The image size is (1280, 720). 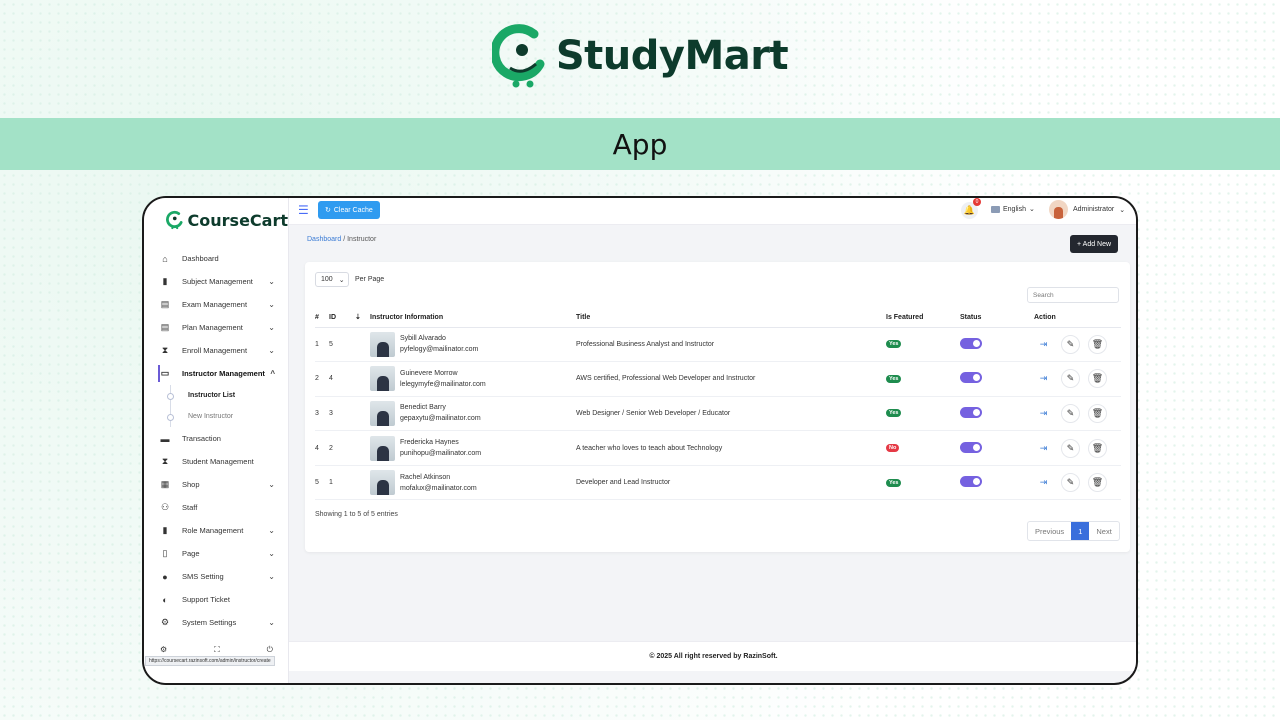 I want to click on col-id: ID, so click(x=342, y=318).